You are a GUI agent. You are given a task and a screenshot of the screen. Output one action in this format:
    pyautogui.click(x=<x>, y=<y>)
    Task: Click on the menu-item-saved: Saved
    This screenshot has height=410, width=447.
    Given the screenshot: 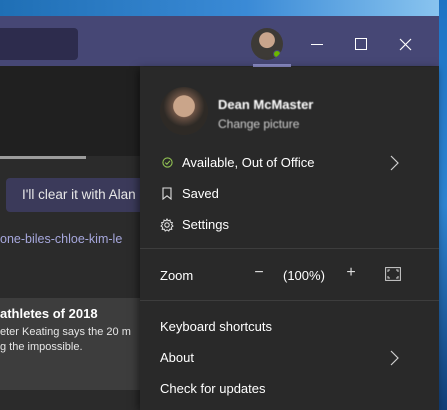 What is the action you would take?
    pyautogui.click(x=289, y=193)
    